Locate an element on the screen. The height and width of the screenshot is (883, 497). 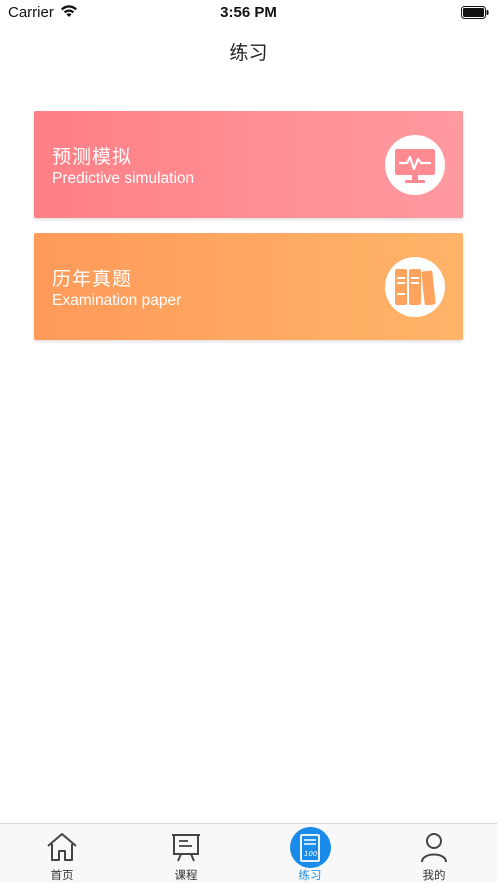
tab-practice: 100 练习 is located at coordinates (310, 853).